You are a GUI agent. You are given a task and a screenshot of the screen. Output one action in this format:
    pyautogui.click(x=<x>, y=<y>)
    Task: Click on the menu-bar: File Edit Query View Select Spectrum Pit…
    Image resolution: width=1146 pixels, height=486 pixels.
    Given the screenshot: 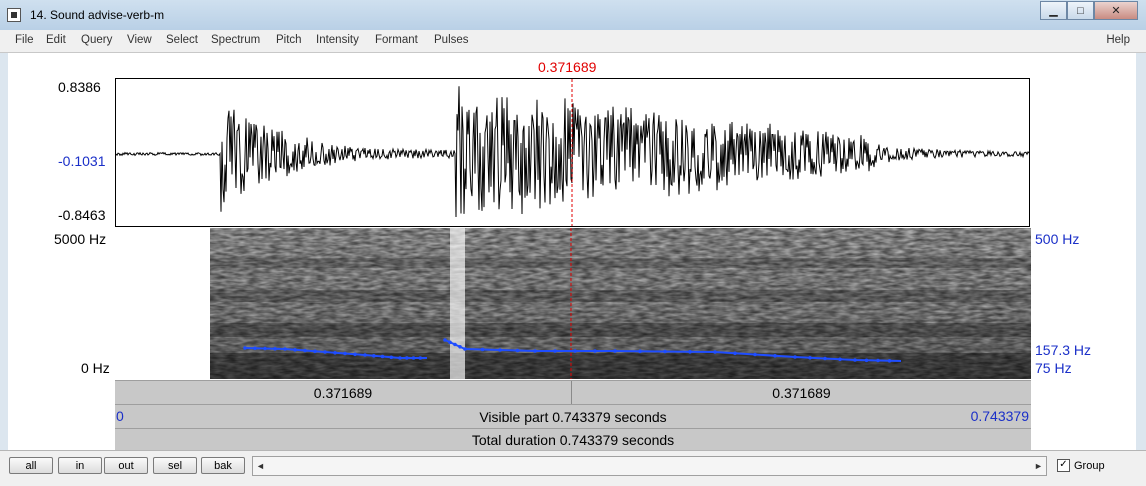 What is the action you would take?
    pyautogui.click(x=573, y=41)
    